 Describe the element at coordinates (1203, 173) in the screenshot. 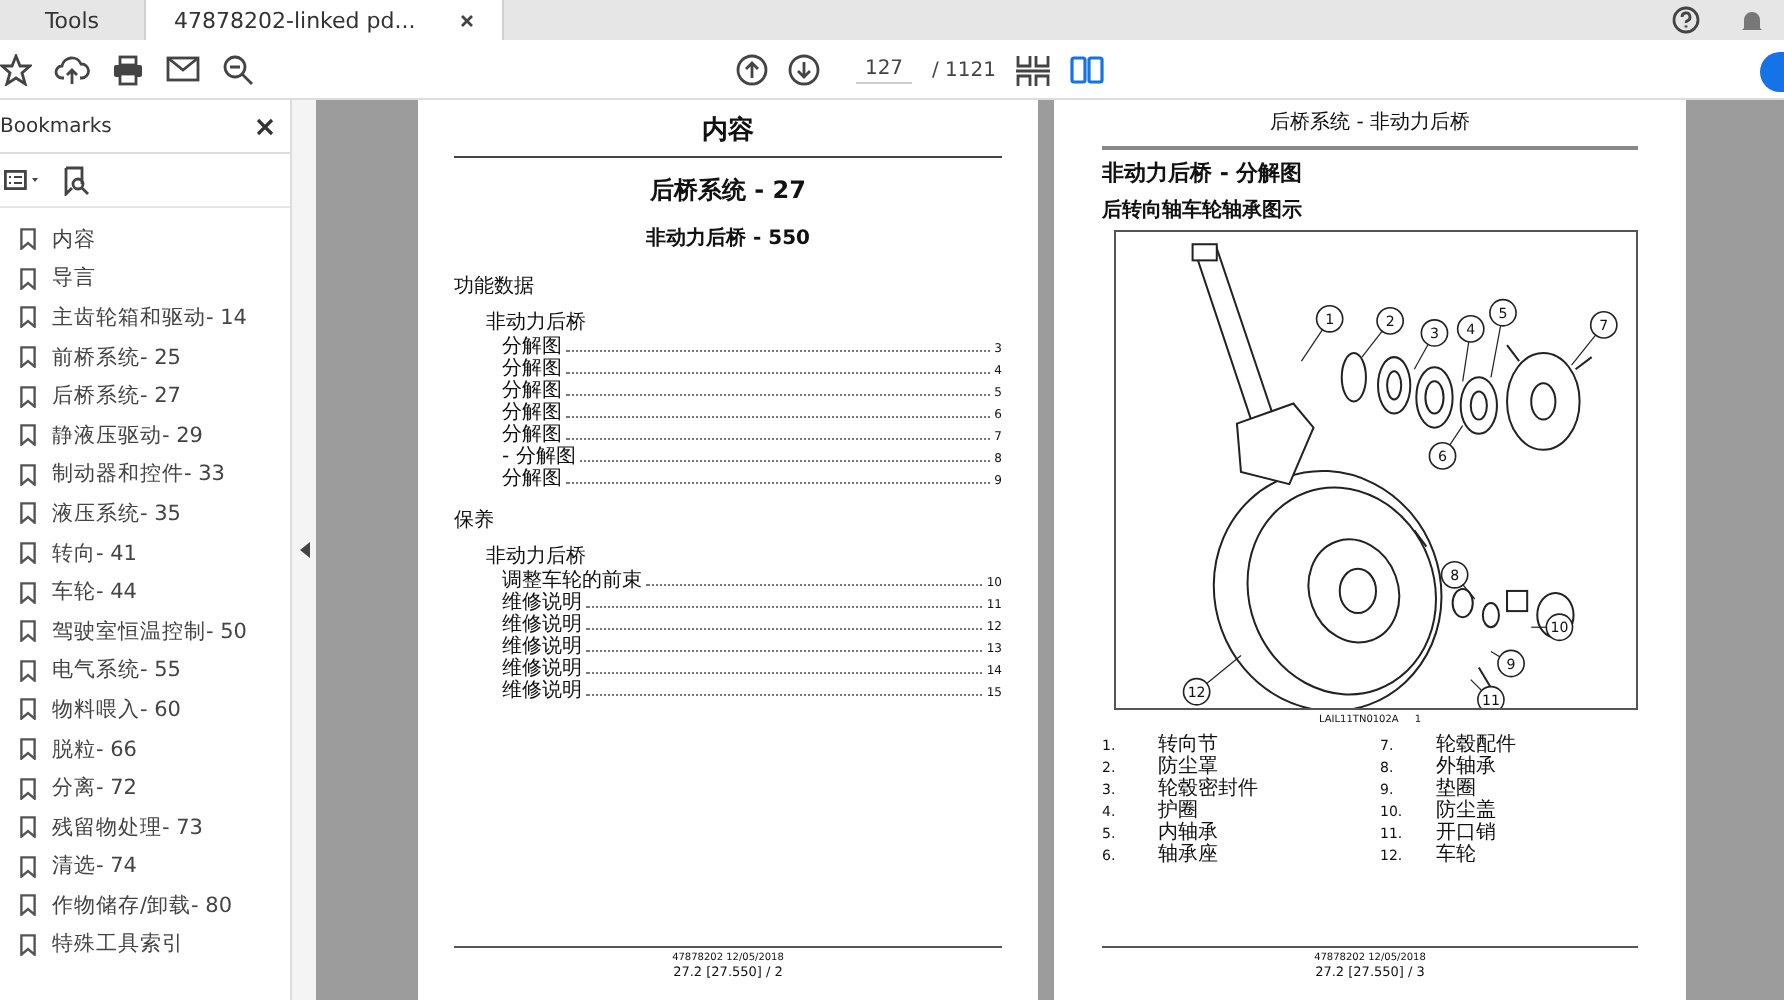

I see `page-title: 非动力后桥 - 分解图` at that location.